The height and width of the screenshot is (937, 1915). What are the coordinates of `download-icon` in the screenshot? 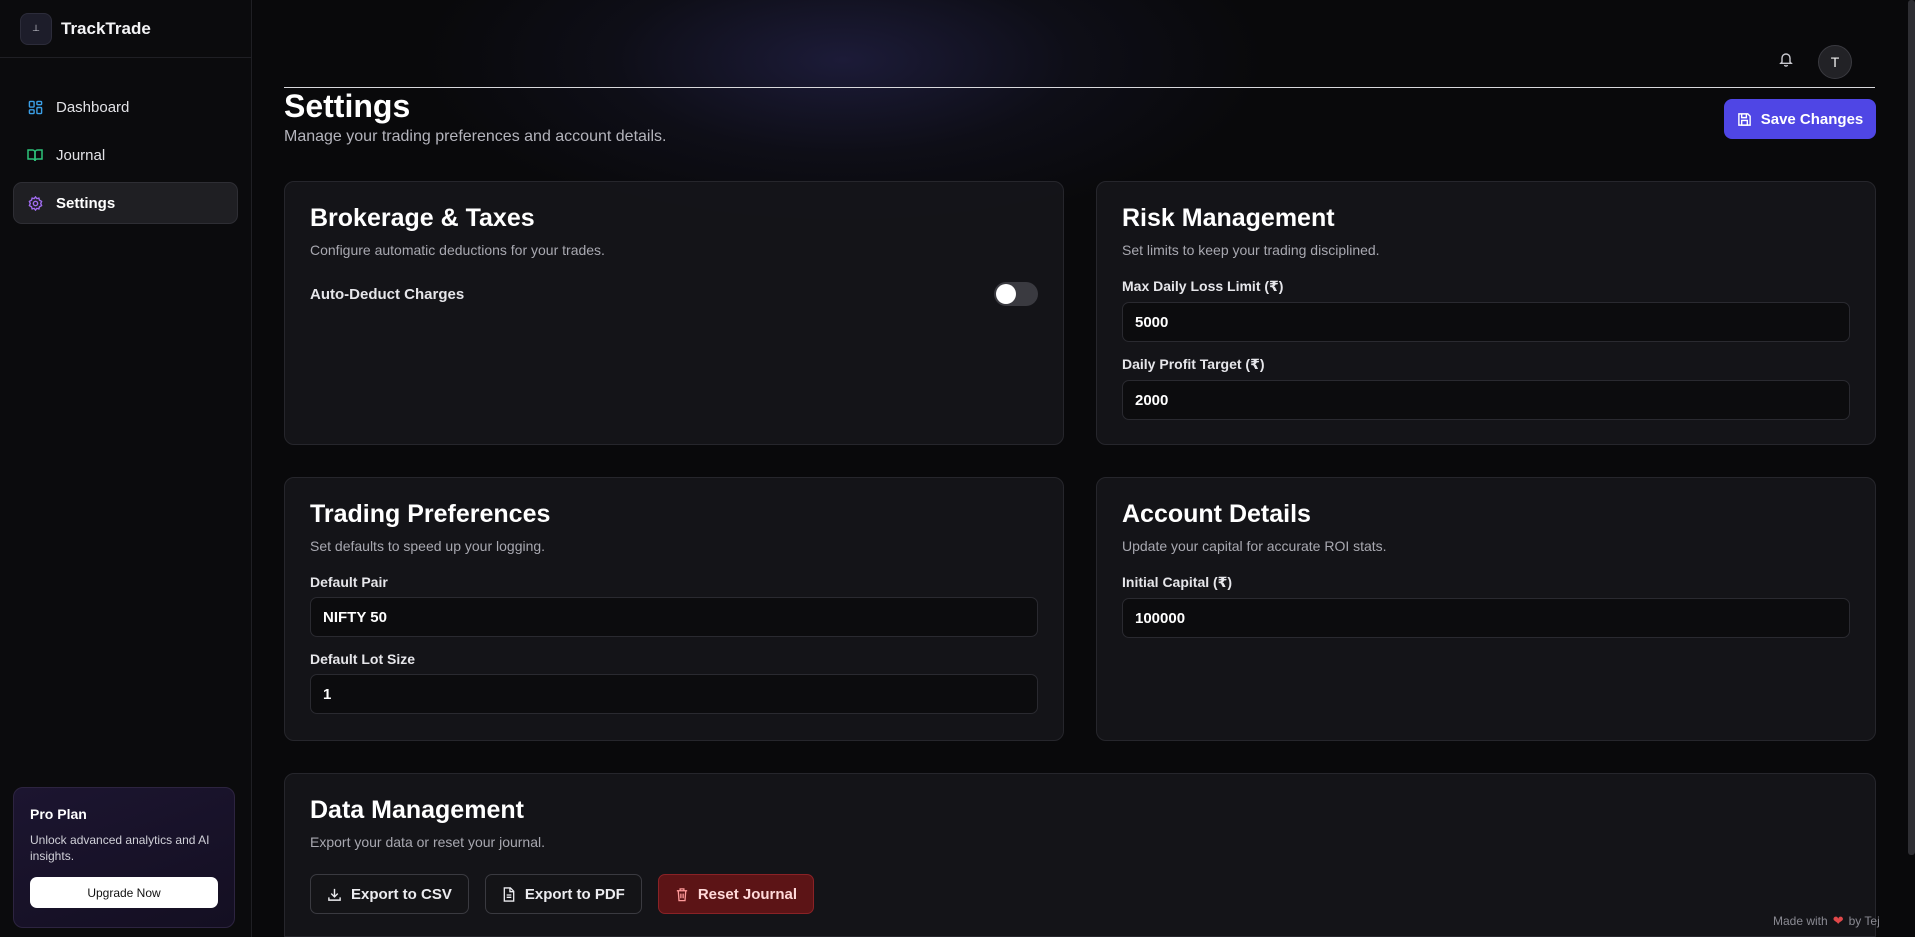 It's located at (334, 894).